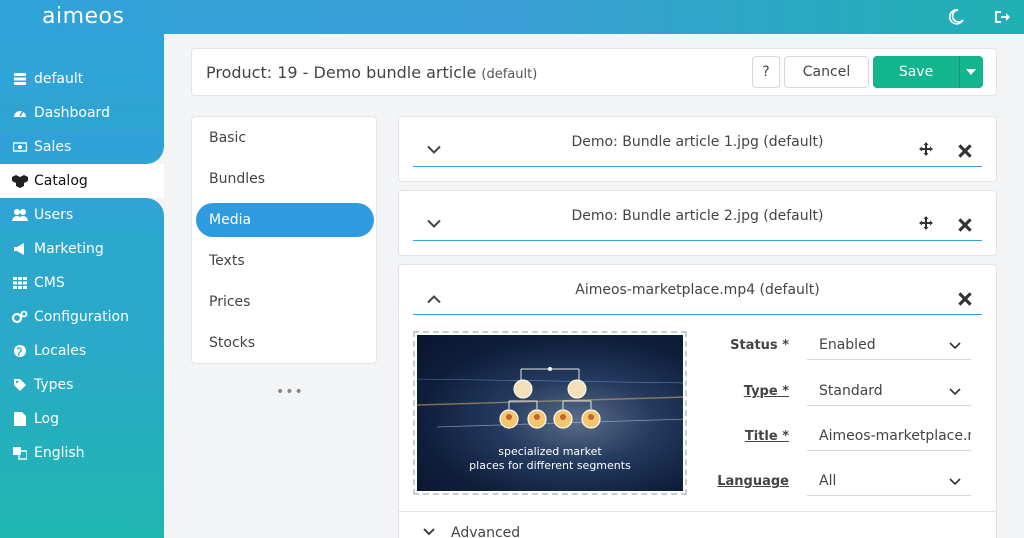  I want to click on page-title-site: (default), so click(509, 74).